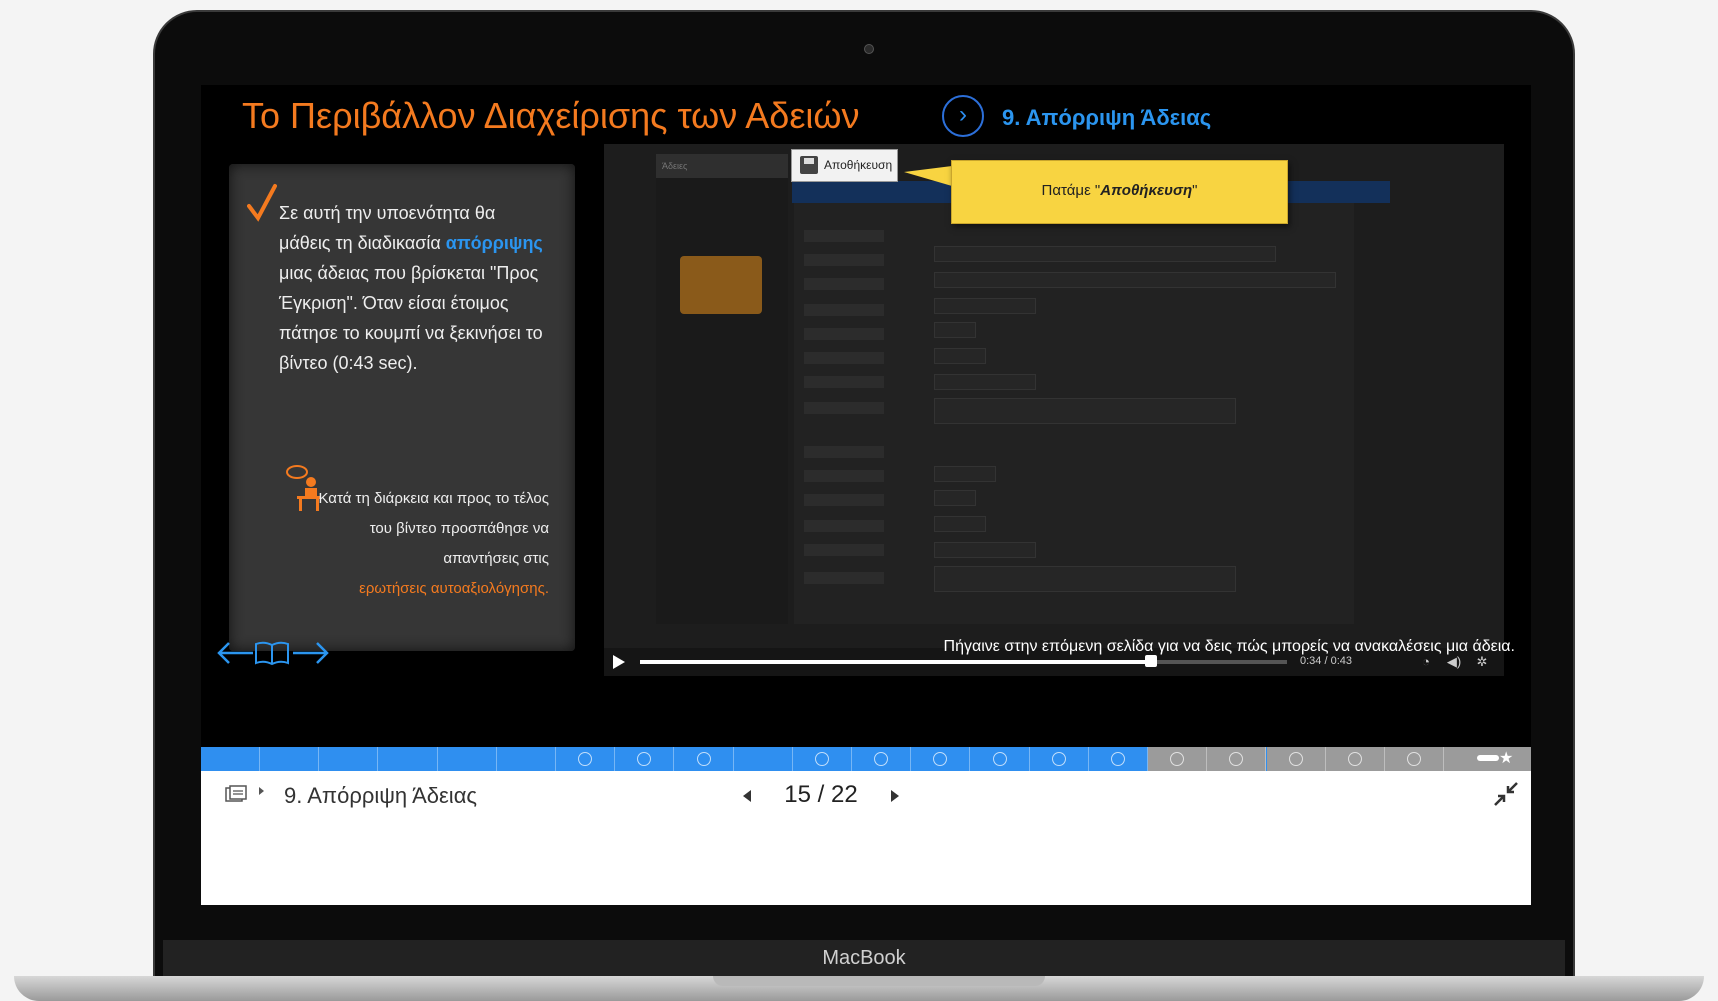 The height and width of the screenshot is (1001, 1718). Describe the element at coordinates (311, 653) in the screenshot. I see `arrow-right-icon` at that location.